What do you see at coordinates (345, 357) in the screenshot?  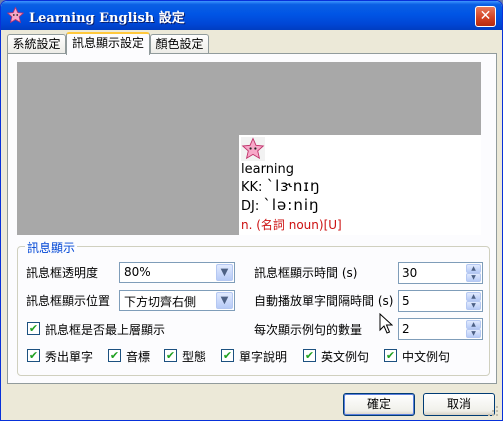 I see `english-example-label: 英文例句` at bounding box center [345, 357].